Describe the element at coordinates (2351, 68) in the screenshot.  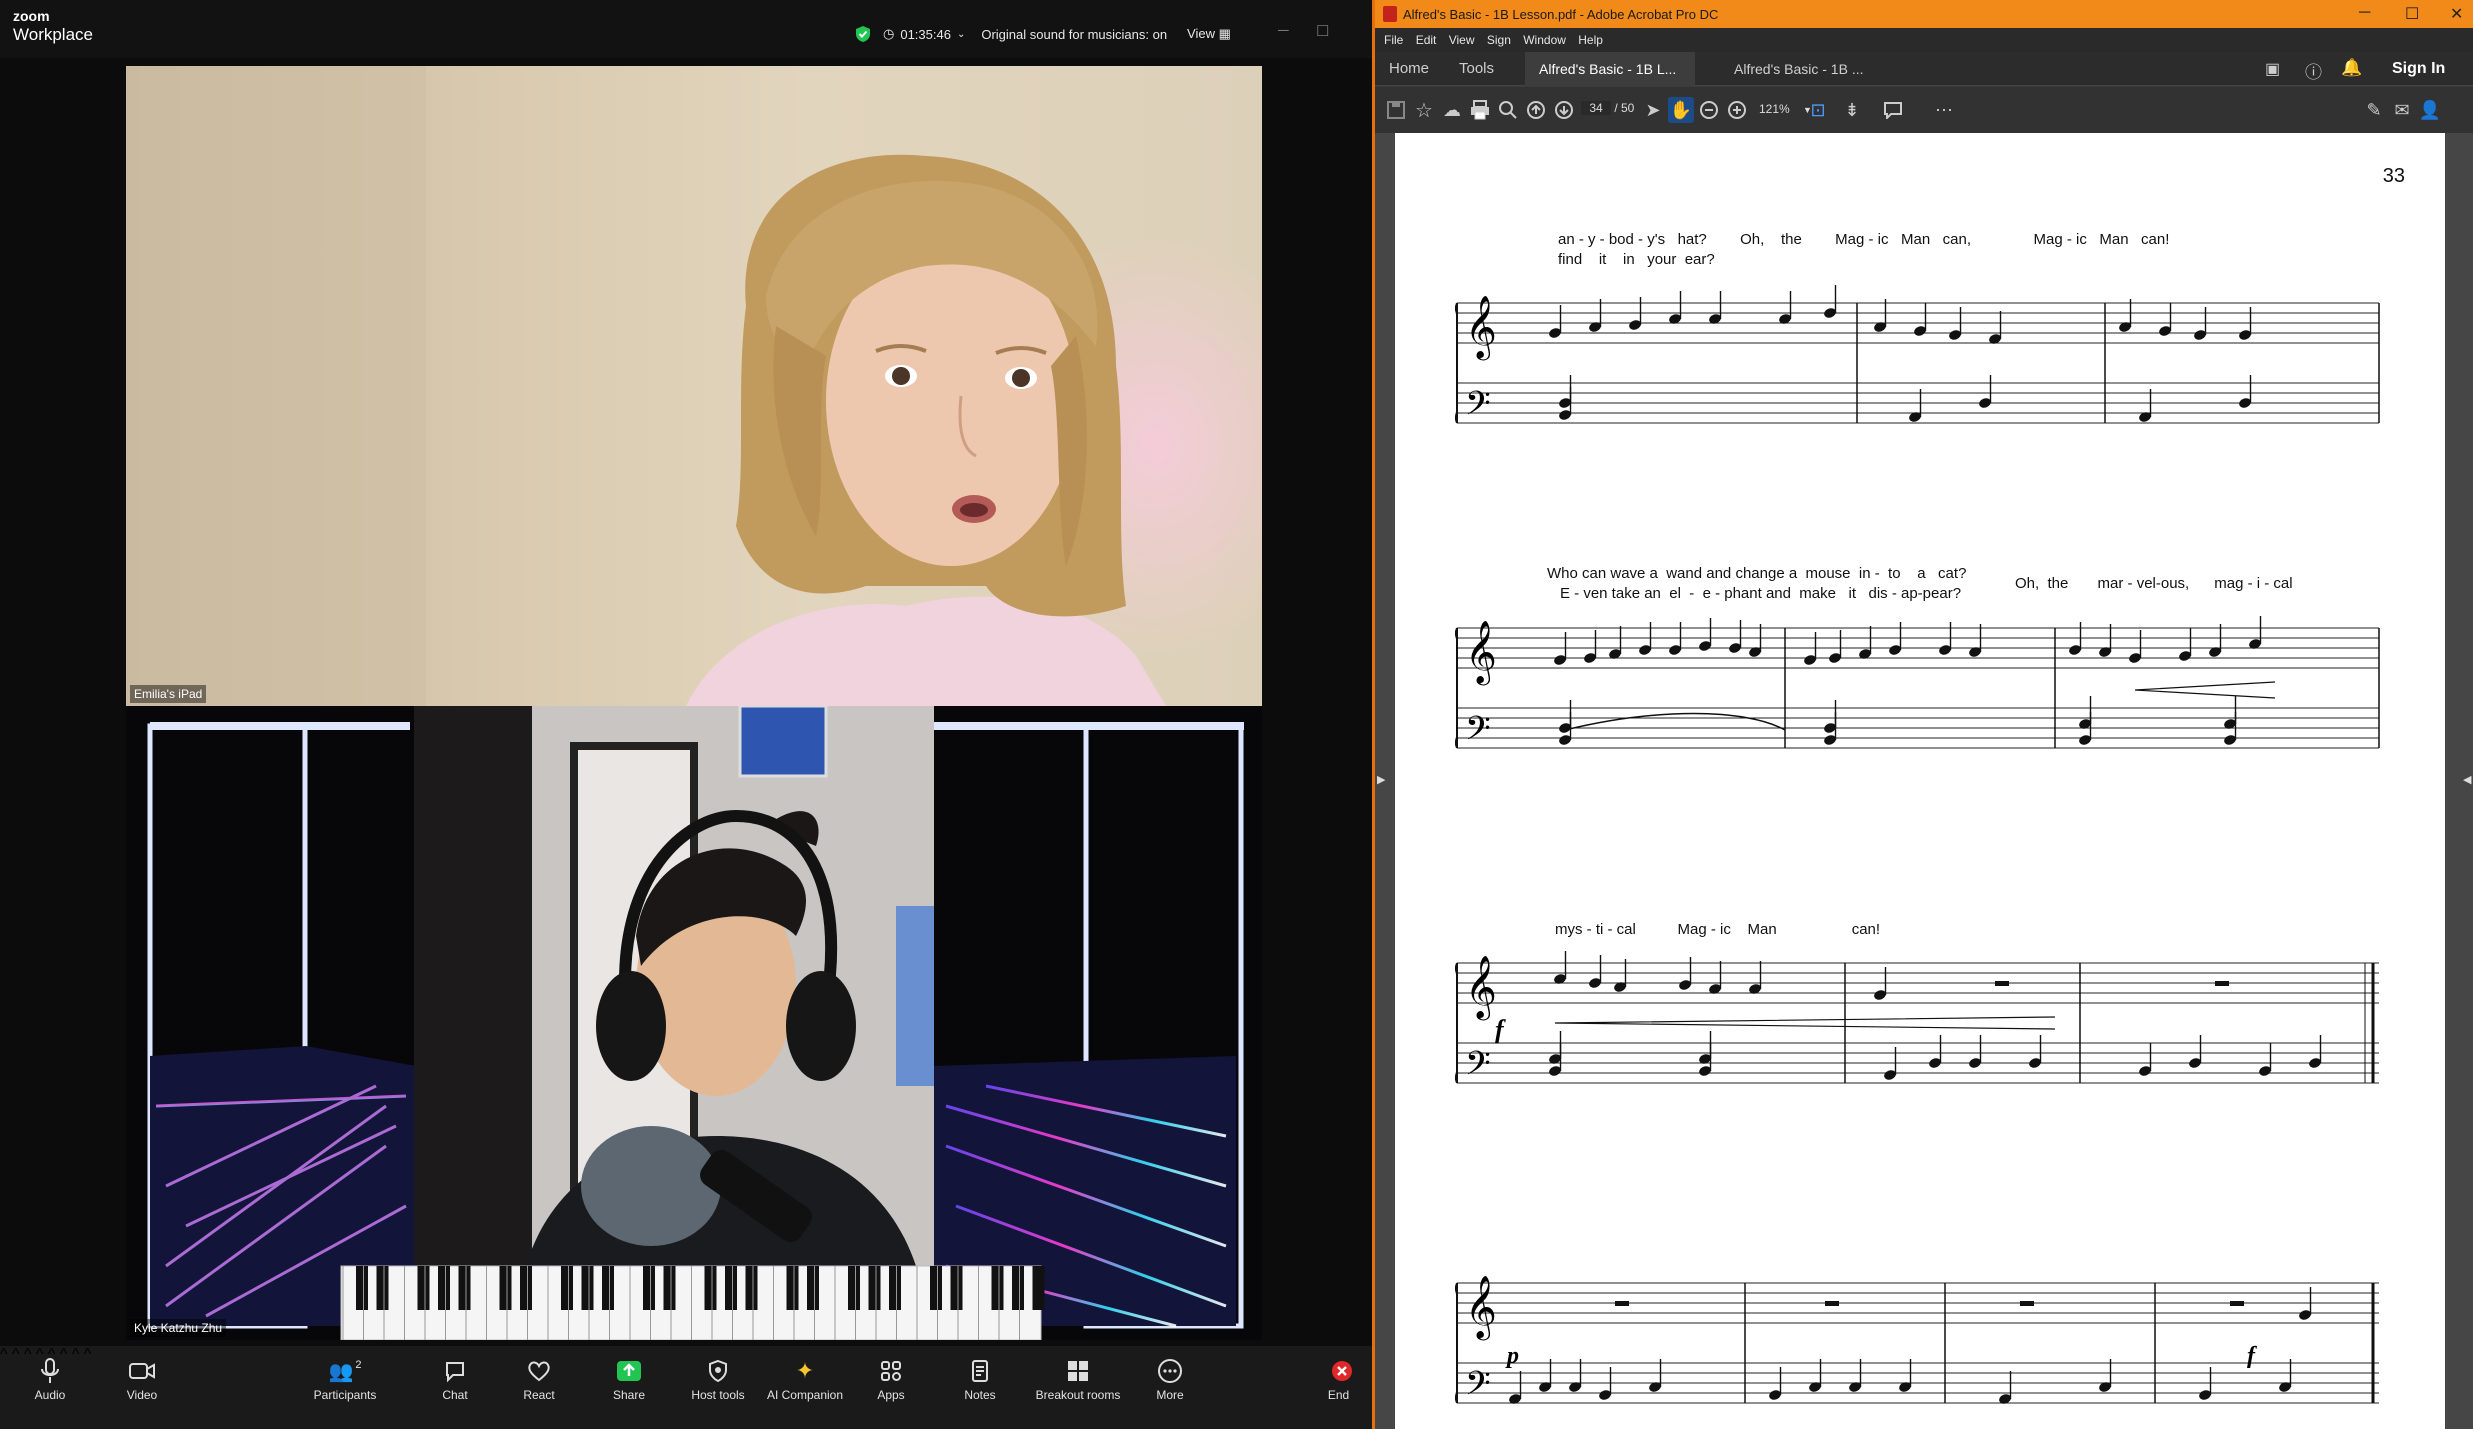
I see `notification-bell-icon: 🔔` at that location.